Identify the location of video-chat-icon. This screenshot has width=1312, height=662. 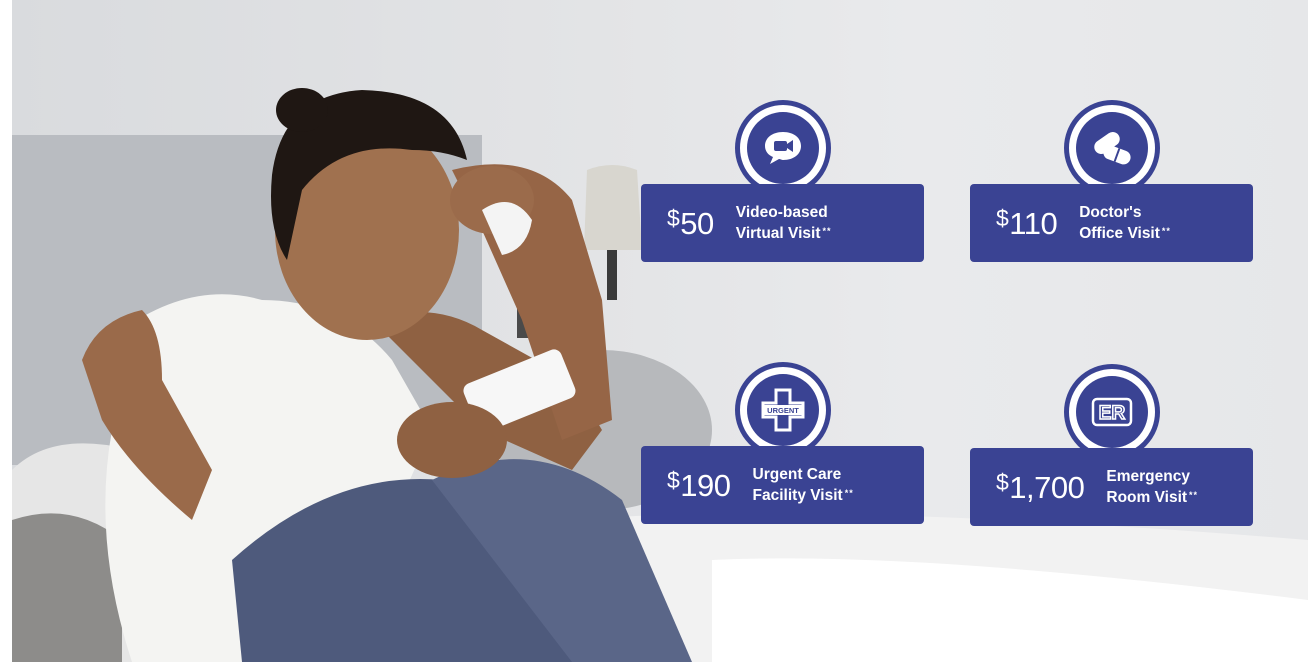
(782, 148).